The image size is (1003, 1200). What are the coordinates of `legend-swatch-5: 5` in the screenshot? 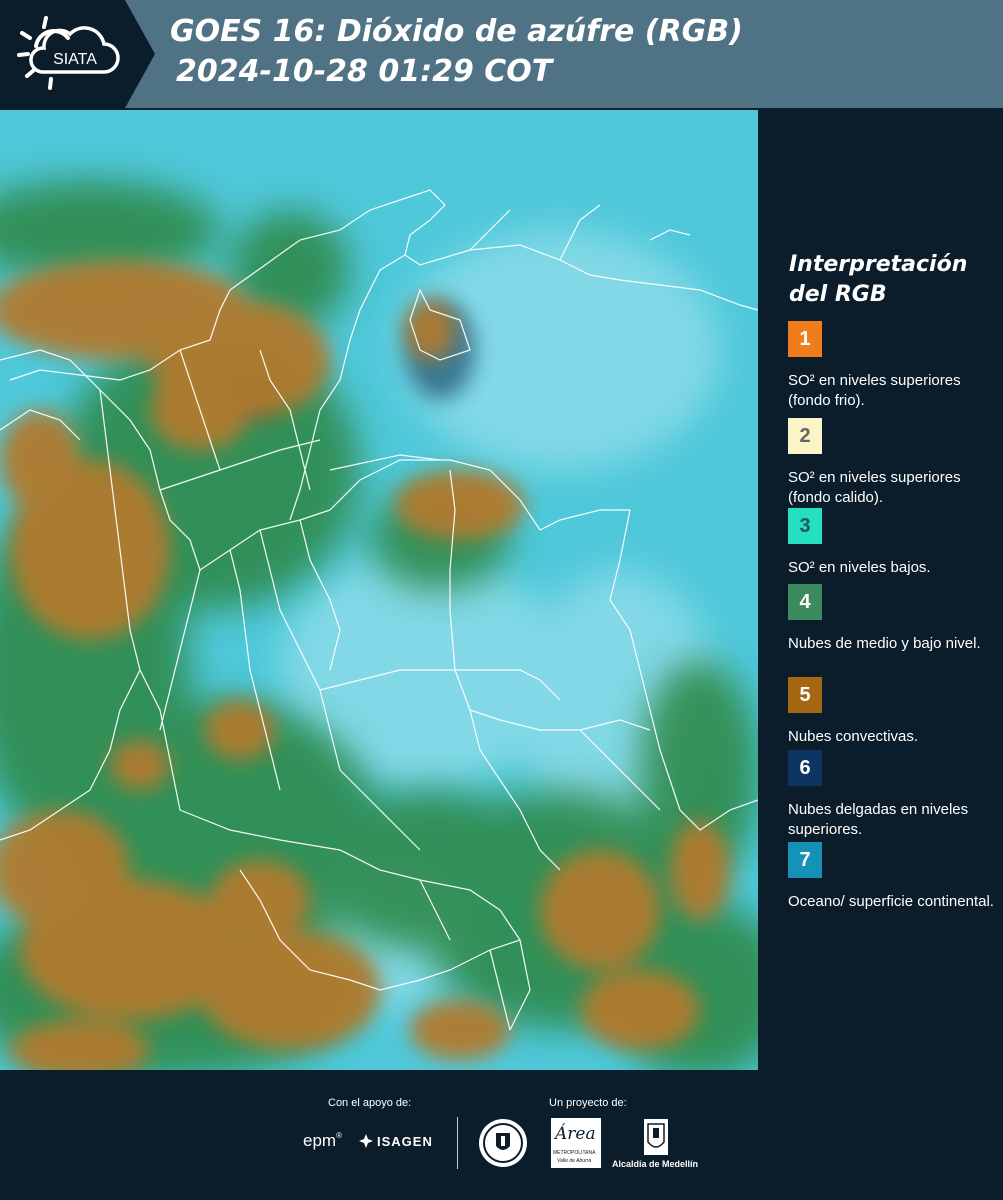 It's located at (805, 695).